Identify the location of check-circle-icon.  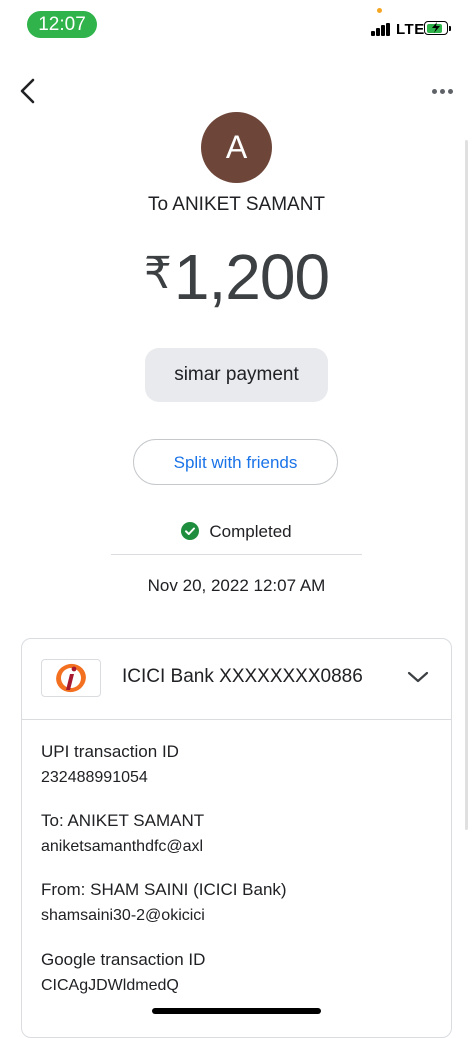
(190, 531).